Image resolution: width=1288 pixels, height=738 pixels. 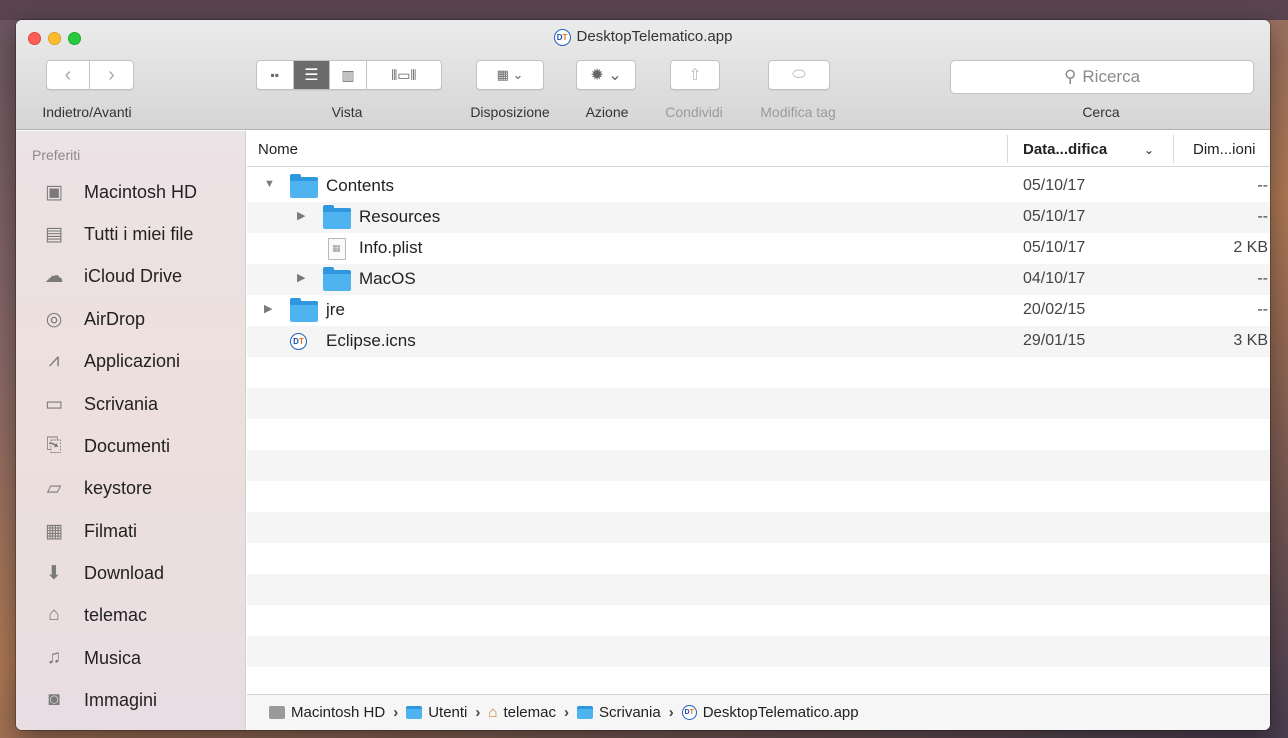 What do you see at coordinates (781, 712) in the screenshot?
I see `path-segment: DesktopTelematico.app` at bounding box center [781, 712].